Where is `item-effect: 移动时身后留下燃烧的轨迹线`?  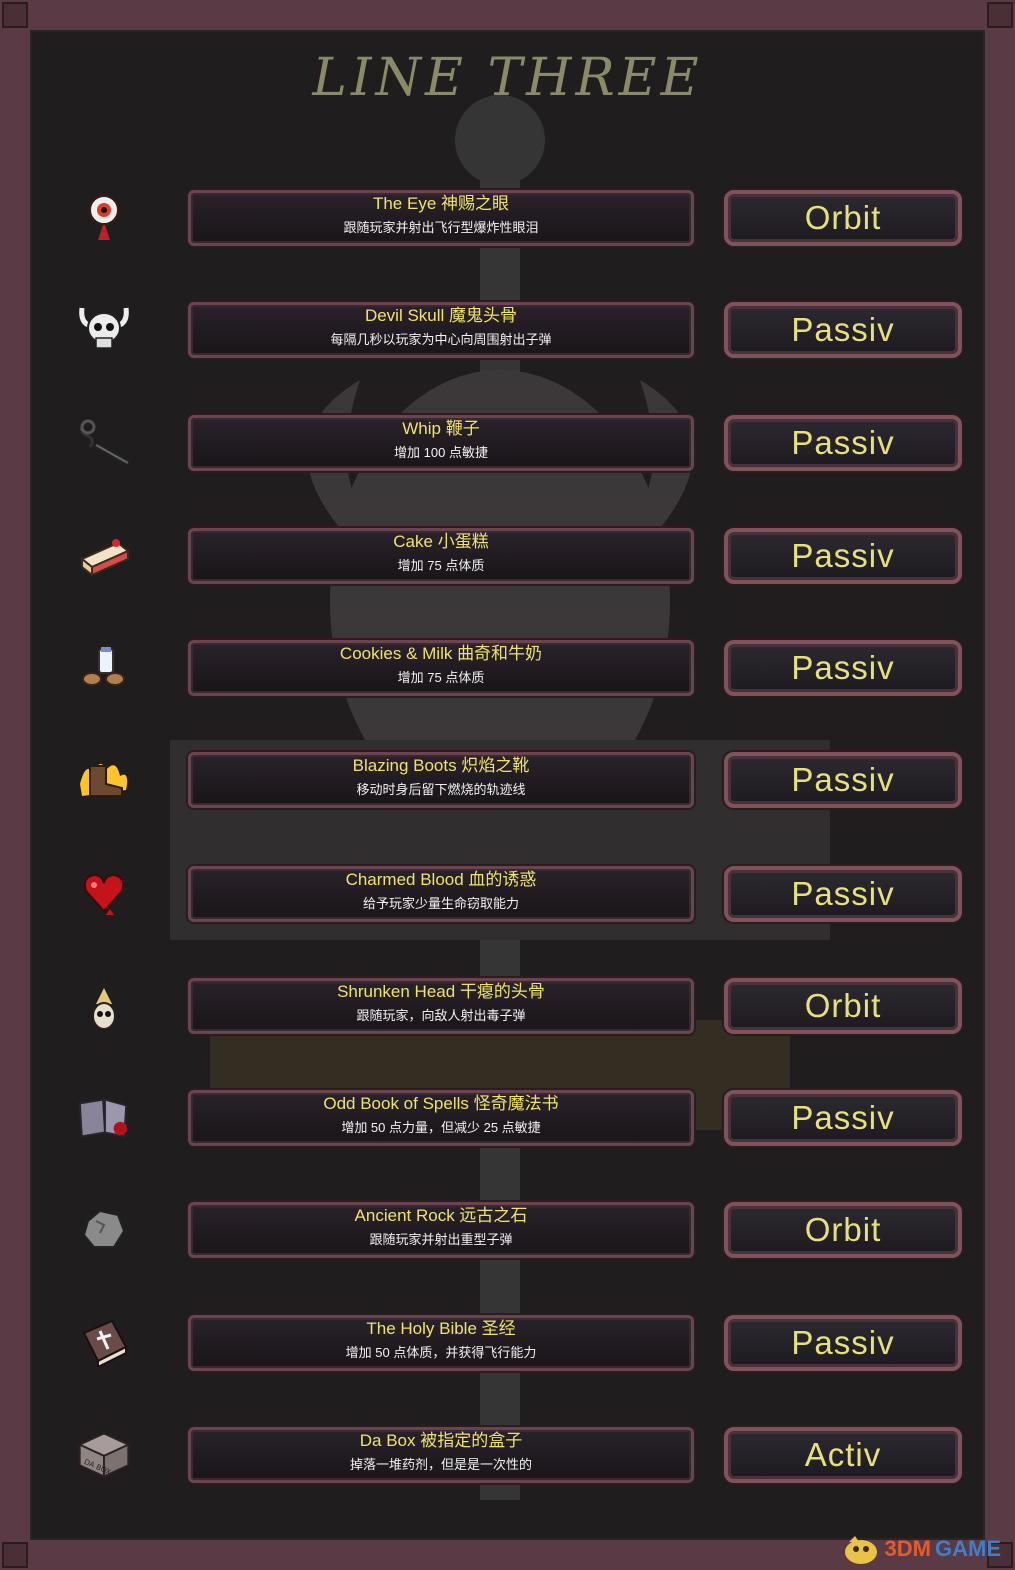
item-effect: 移动时身后留下燃烧的轨迹线 is located at coordinates (441, 789).